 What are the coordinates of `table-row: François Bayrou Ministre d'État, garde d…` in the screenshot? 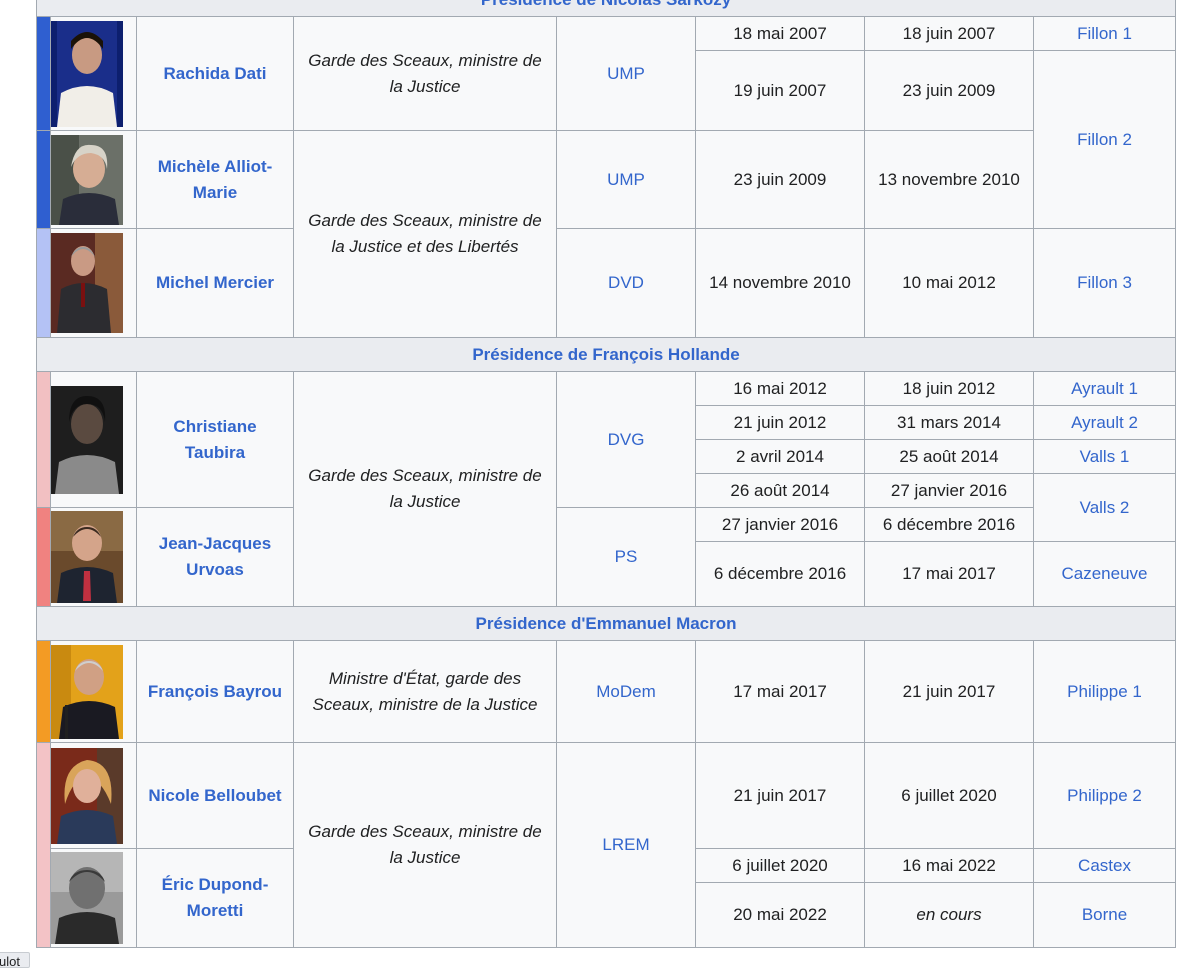 It's located at (606, 691).